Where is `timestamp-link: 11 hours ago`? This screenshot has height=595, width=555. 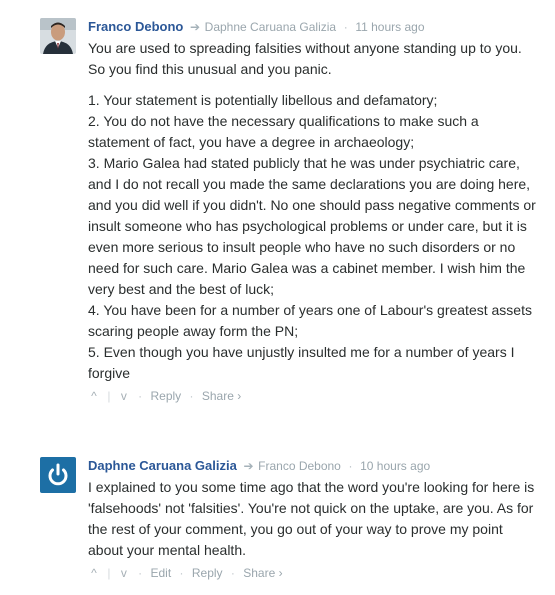 timestamp-link: 11 hours ago is located at coordinates (389, 27).